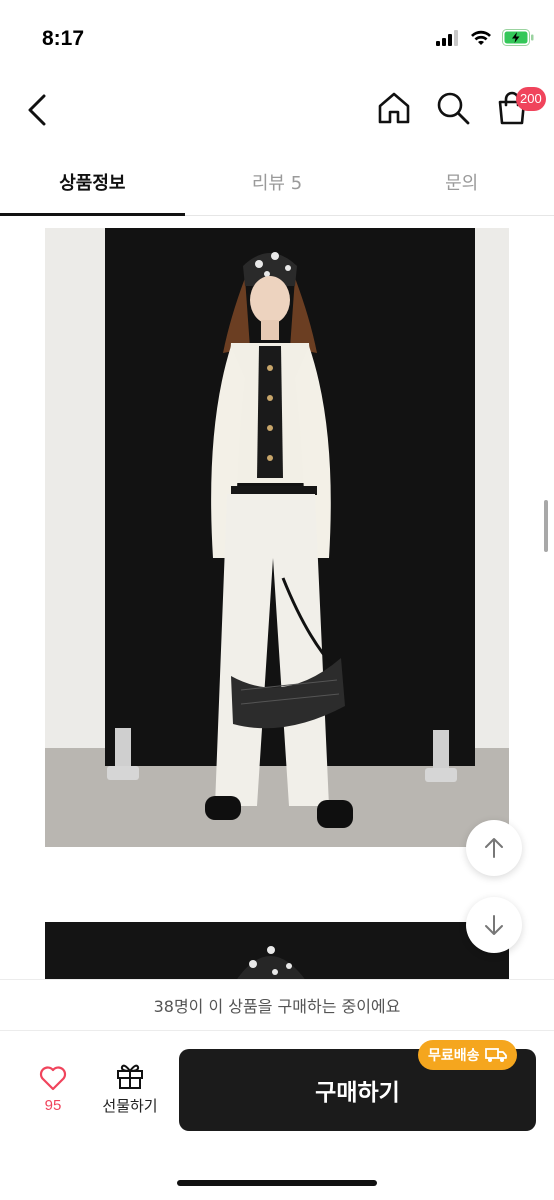  I want to click on back-icon, so click(37, 110).